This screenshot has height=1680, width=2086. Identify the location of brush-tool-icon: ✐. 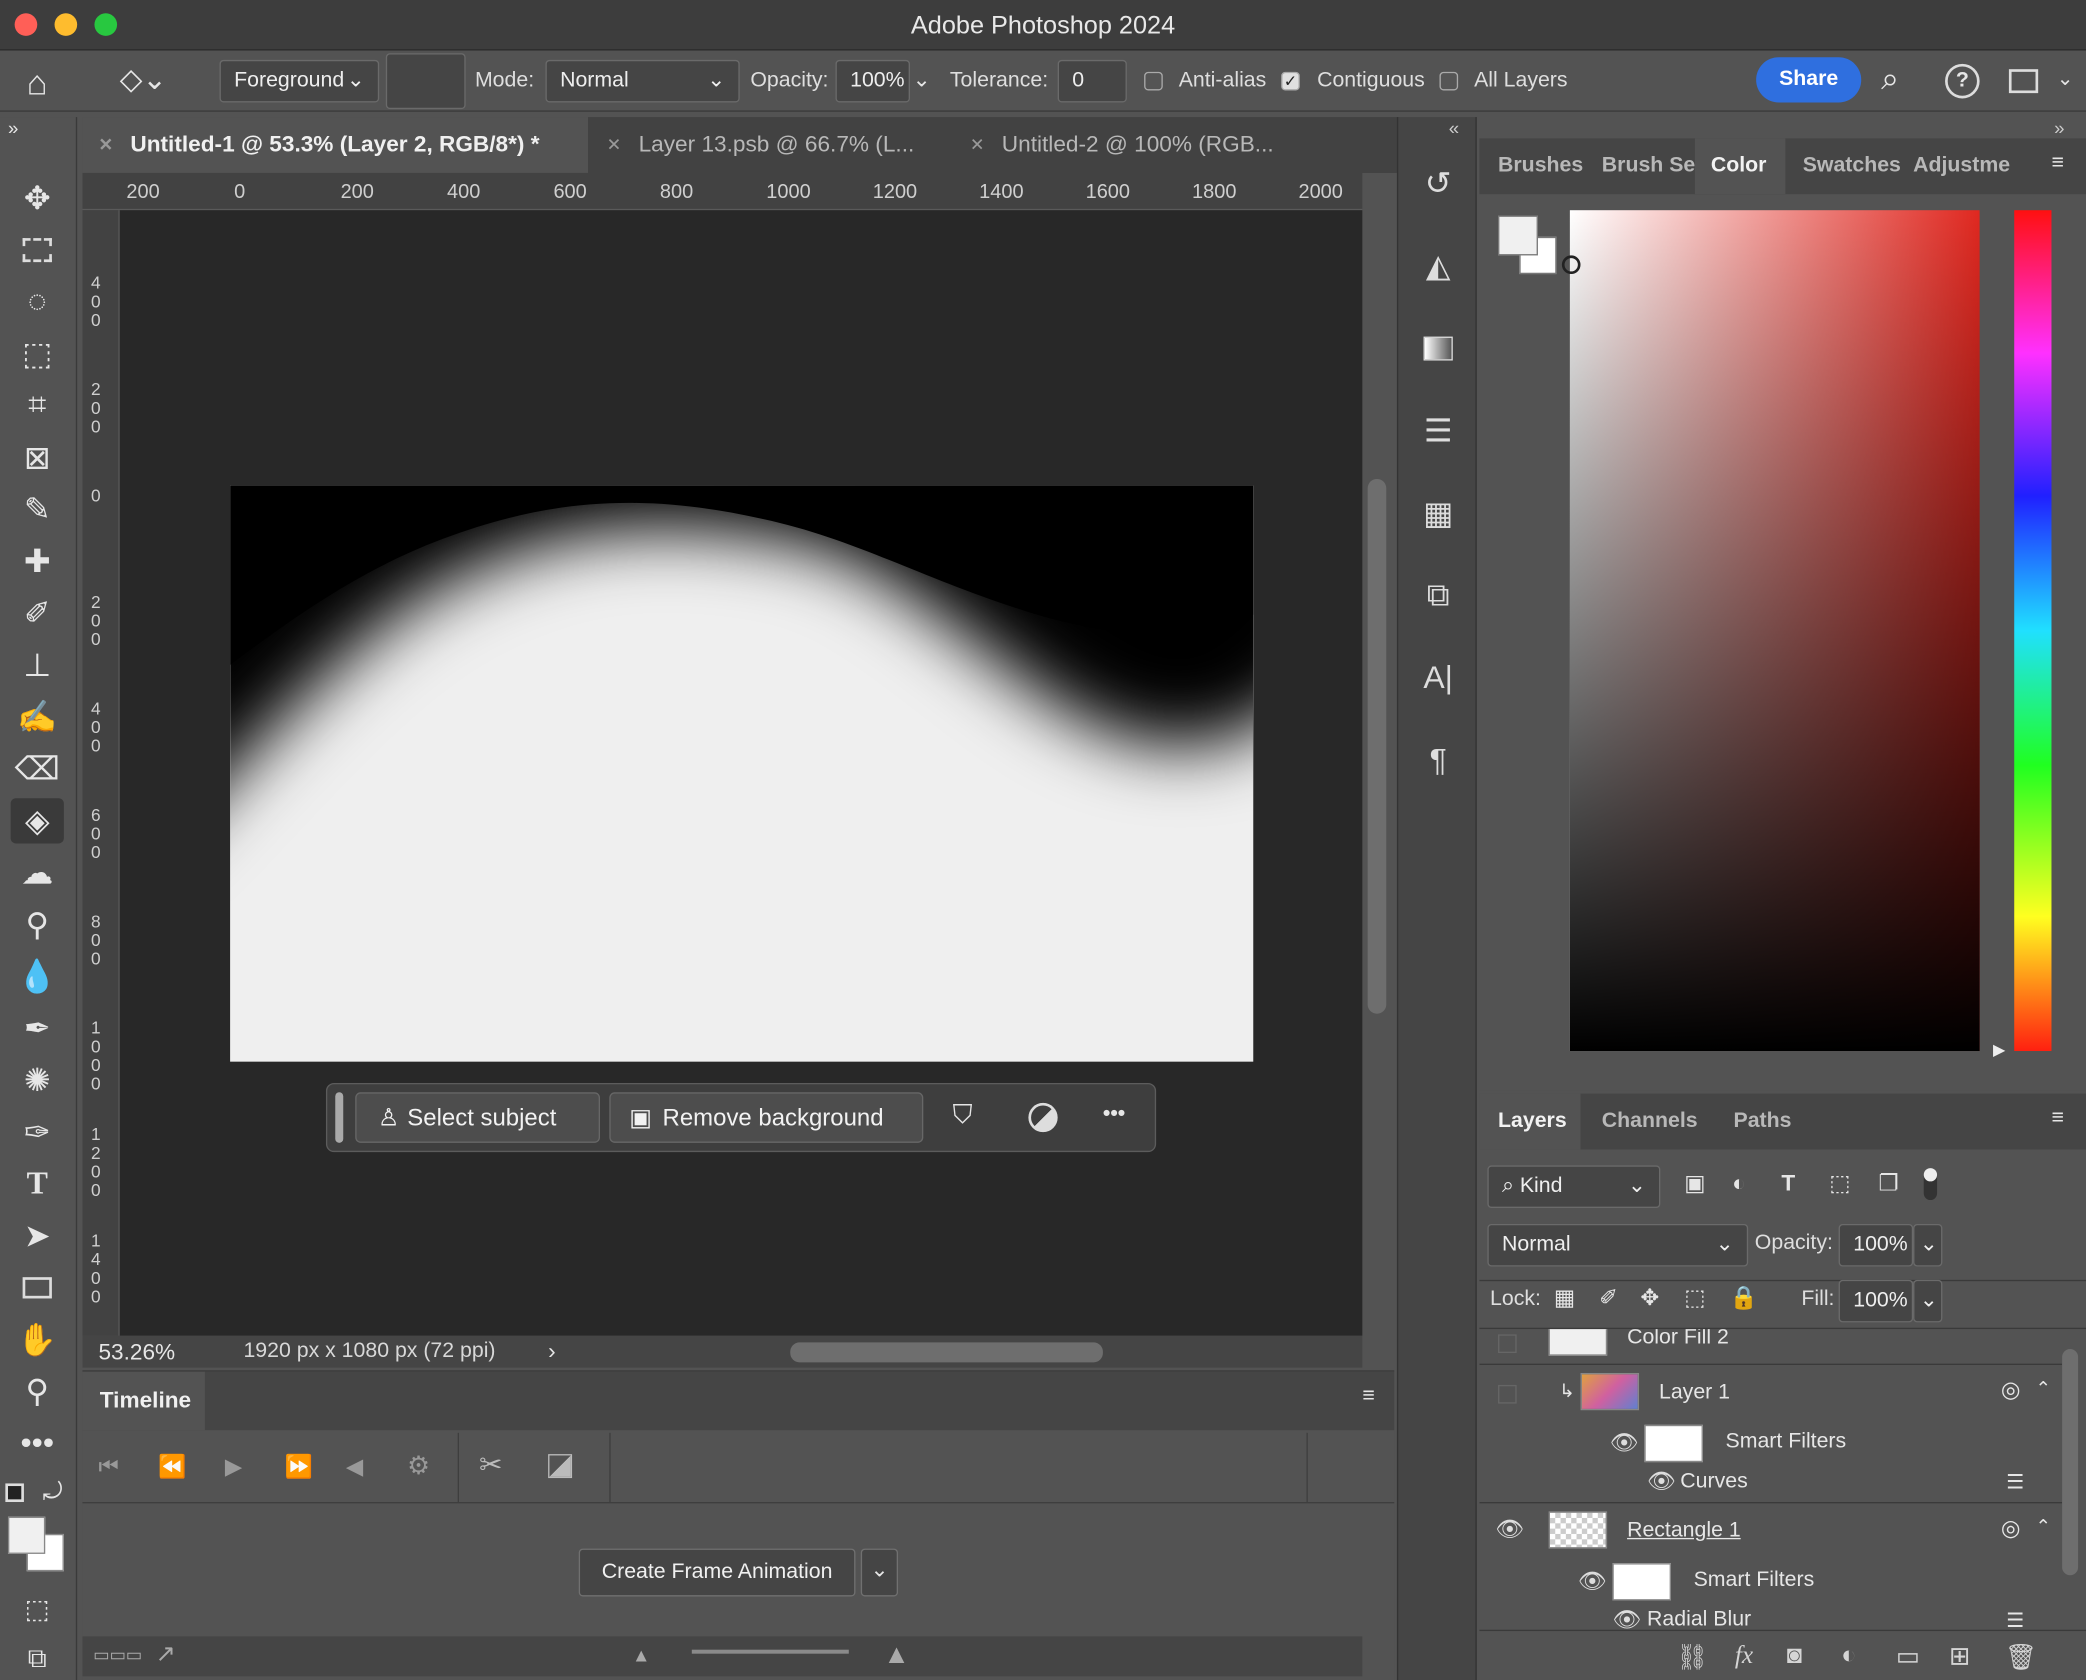
(37, 613).